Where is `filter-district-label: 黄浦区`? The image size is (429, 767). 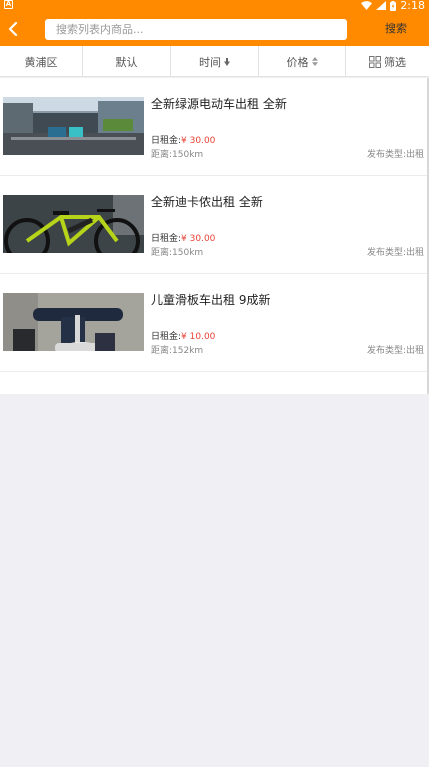
filter-district-label: 黄浦区 is located at coordinates (41, 62).